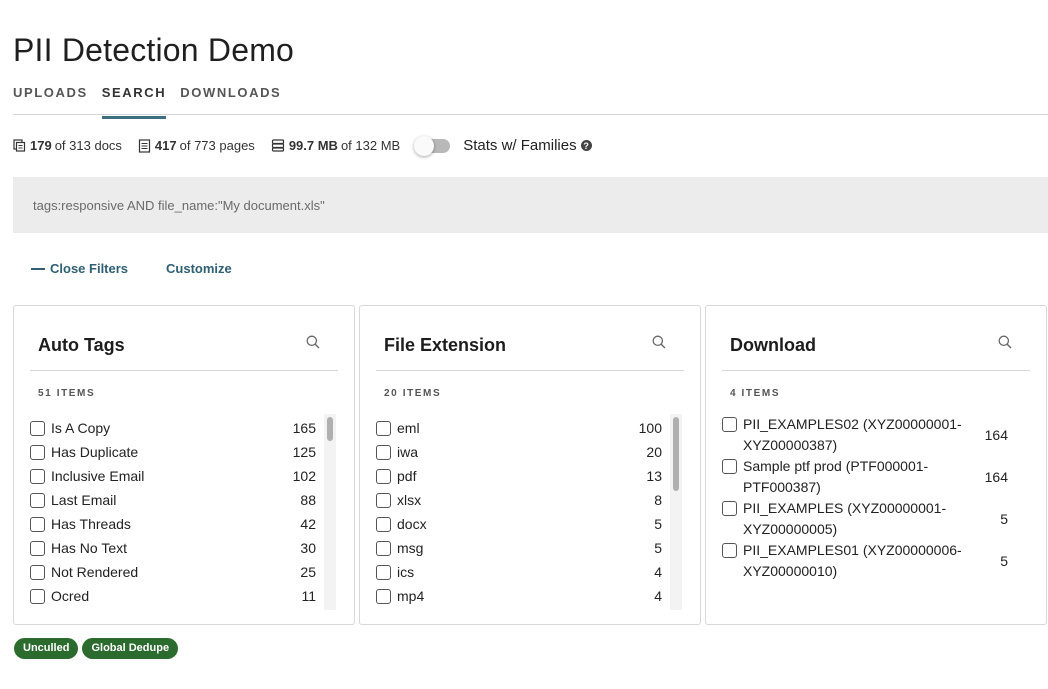 The image size is (1048, 689). What do you see at coordinates (277, 145) in the screenshot?
I see `database-icon` at bounding box center [277, 145].